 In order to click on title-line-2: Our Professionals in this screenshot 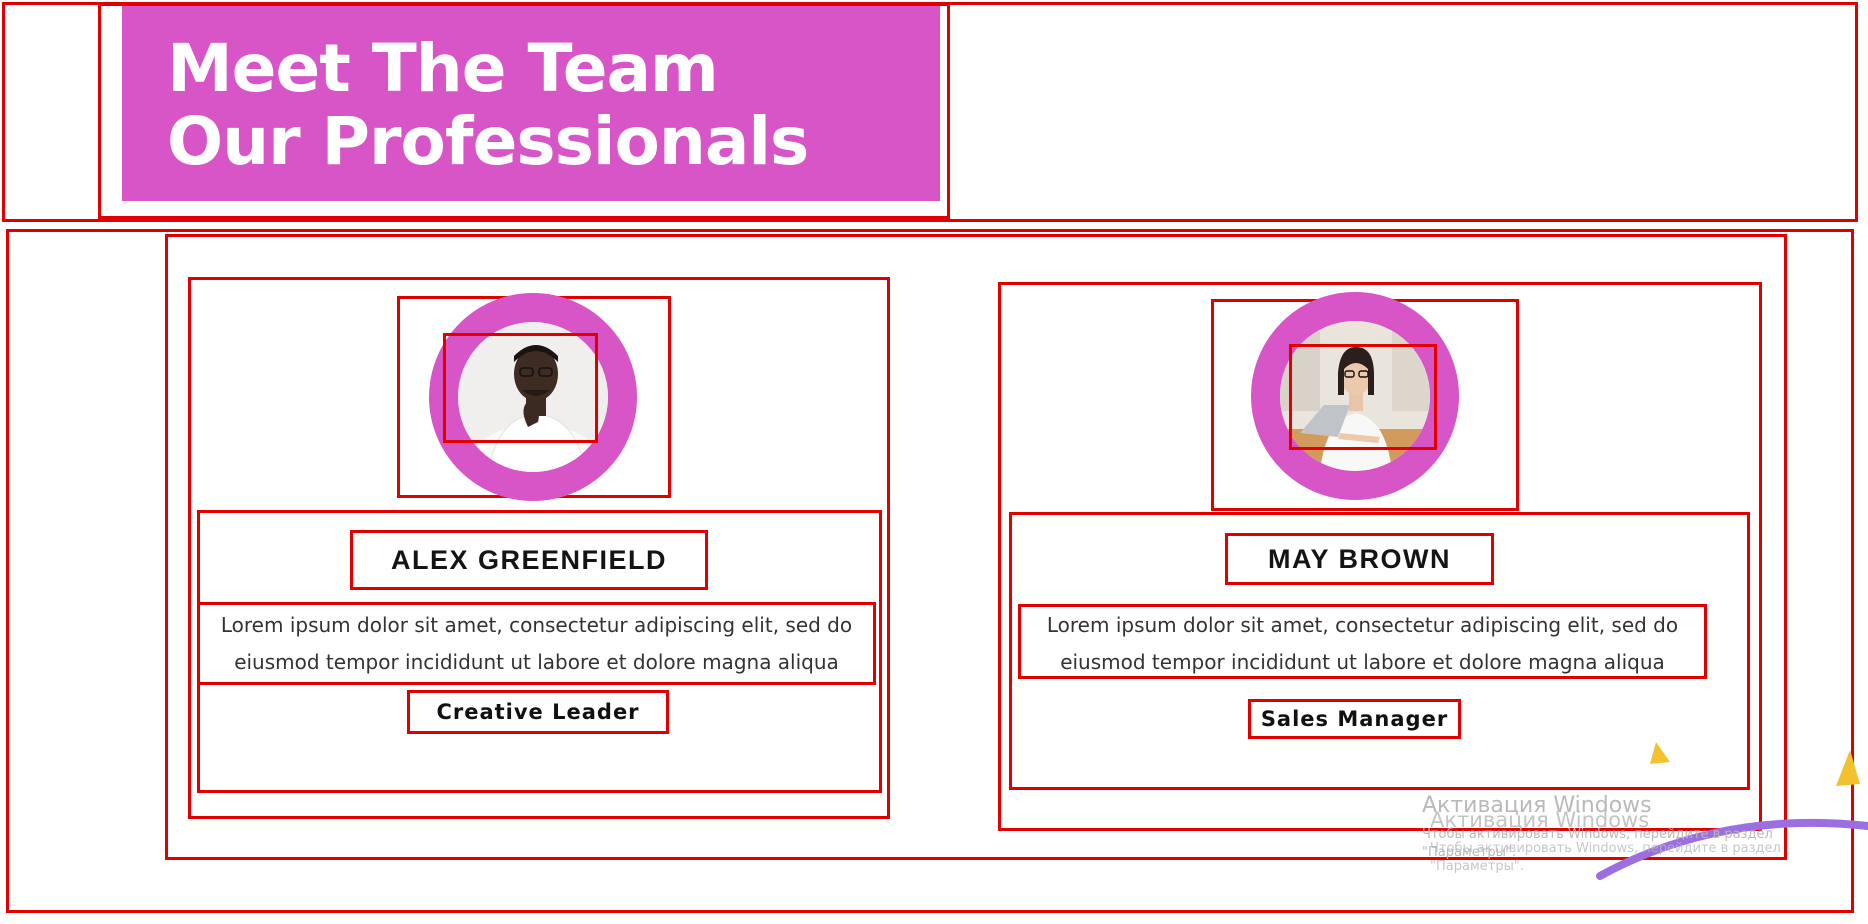, I will do `click(488, 141)`.